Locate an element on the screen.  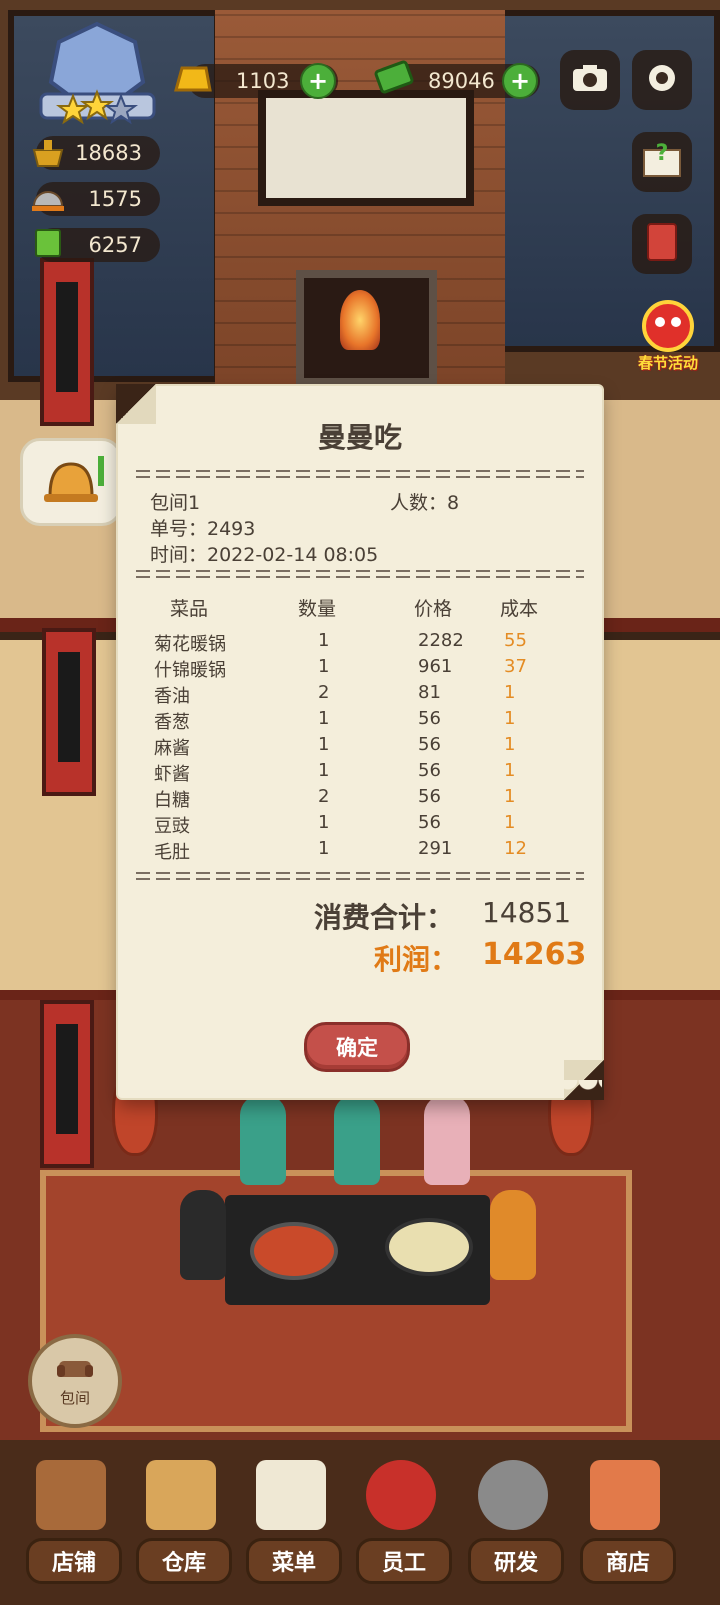
private-room-button: 包间 is located at coordinates (75, 1381).